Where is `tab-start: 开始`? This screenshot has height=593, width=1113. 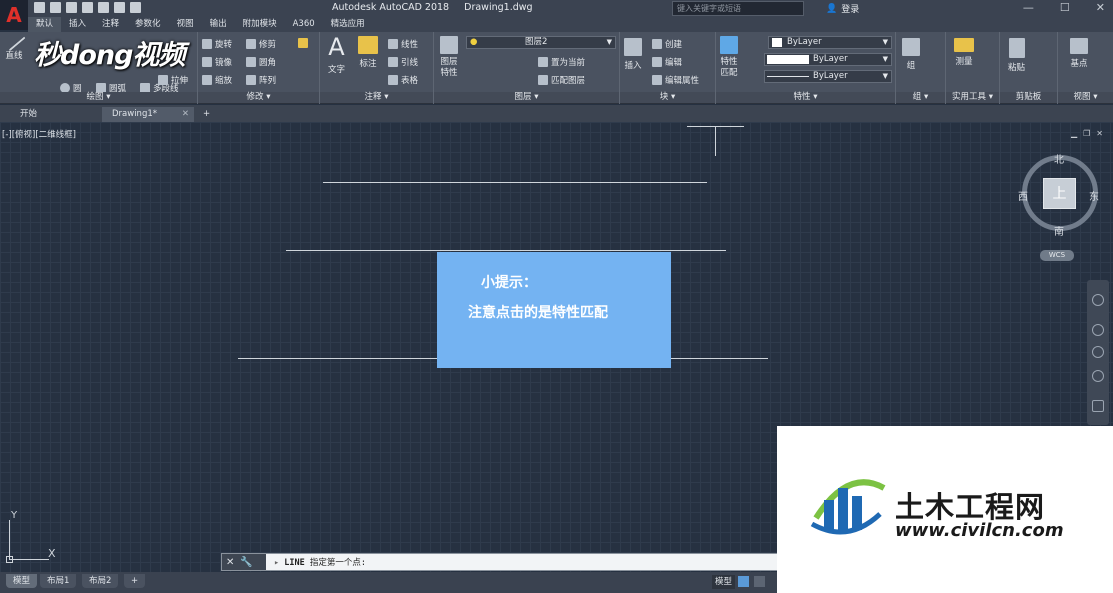
tab-start: 开始 is located at coordinates (55, 114).